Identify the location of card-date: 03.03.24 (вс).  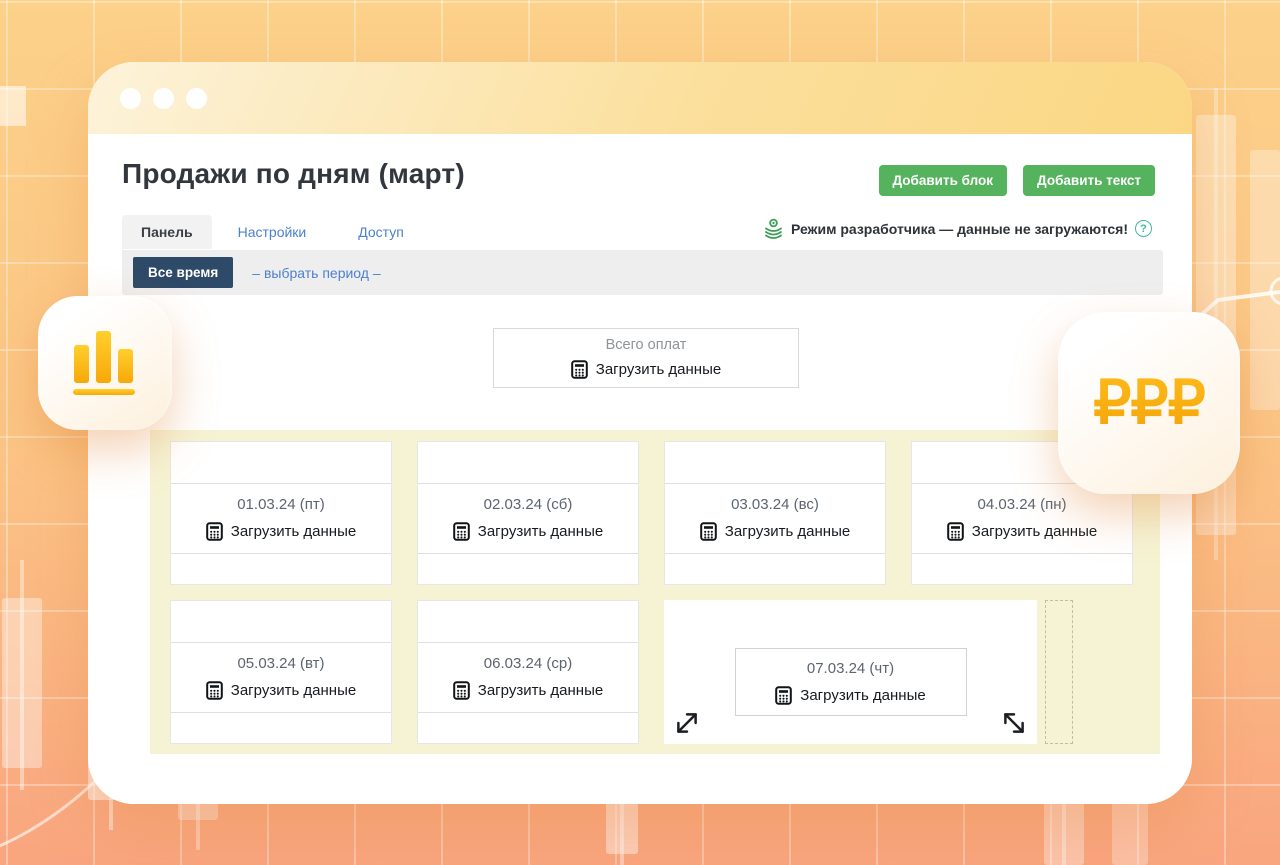
(775, 504).